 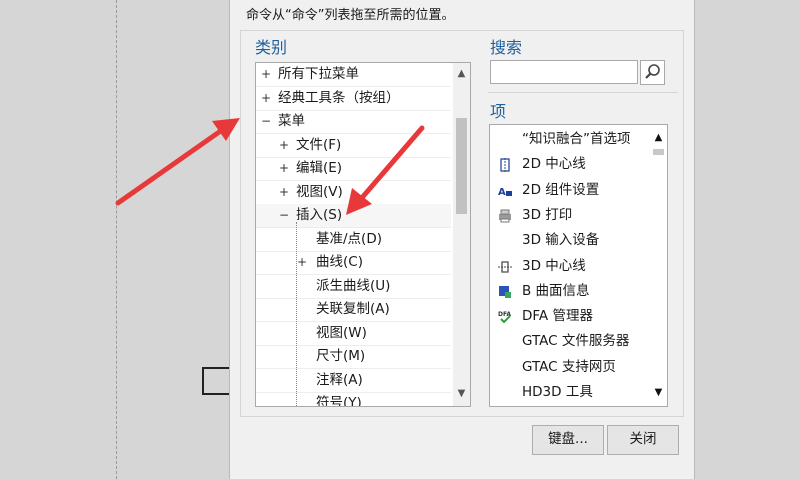 I want to click on command-item-label: HD3D 工具, so click(x=557, y=392).